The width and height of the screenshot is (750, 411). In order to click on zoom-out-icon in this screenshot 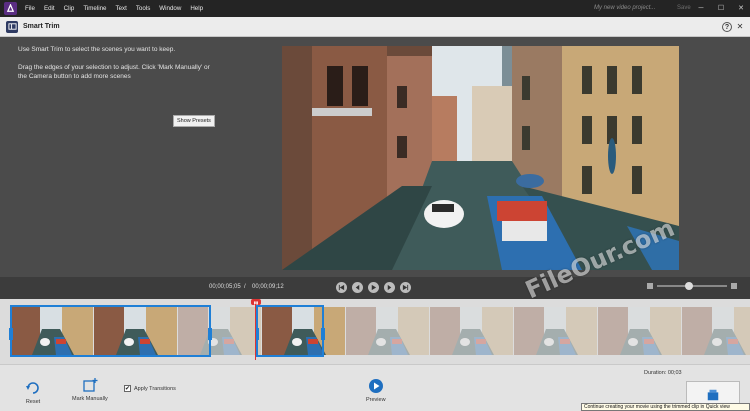, I will do `click(650, 286)`.